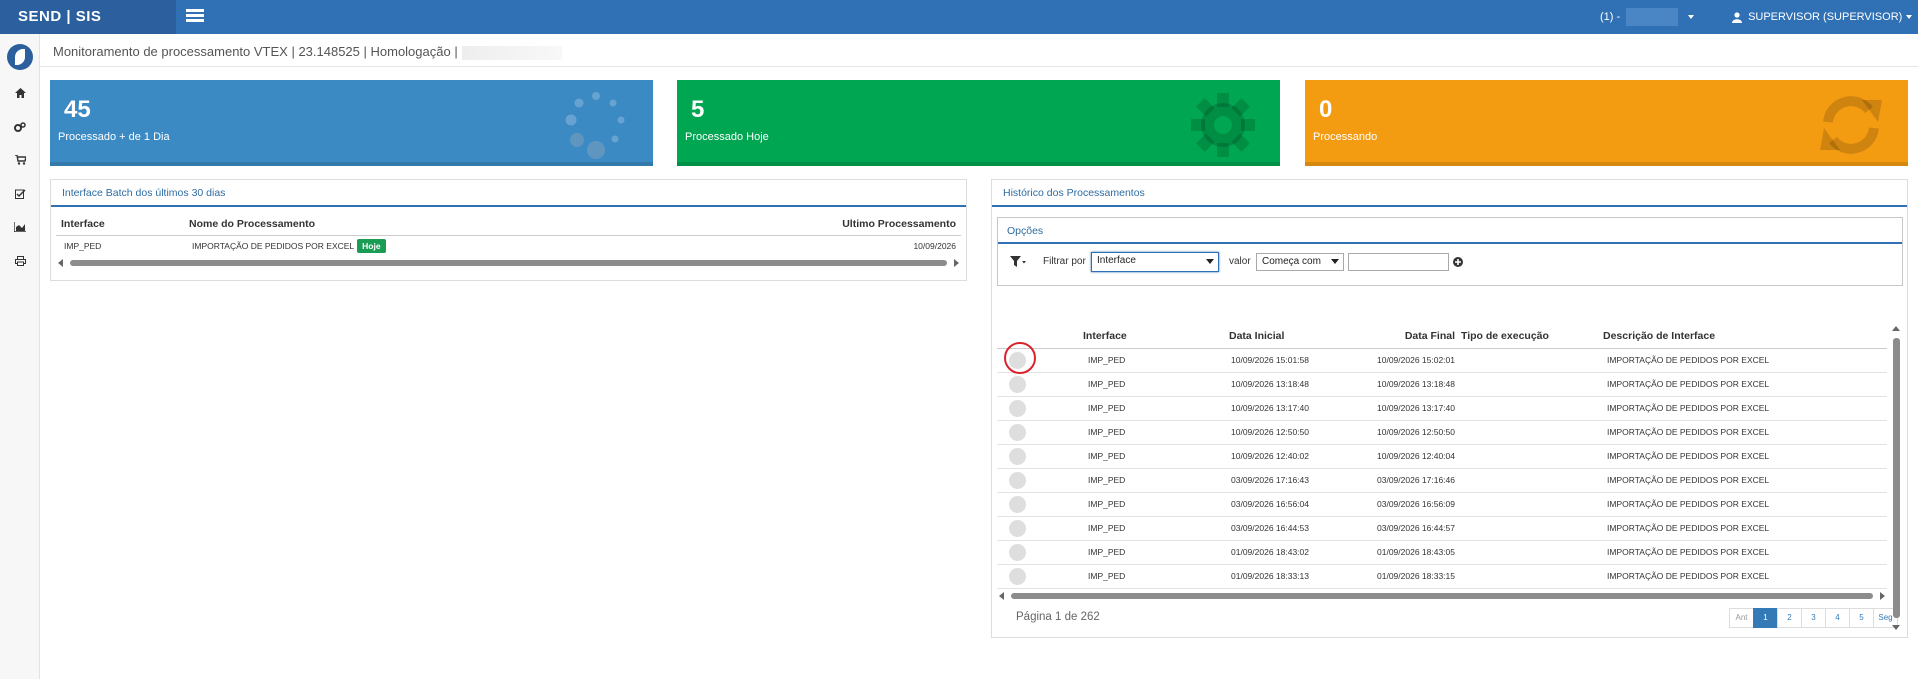 The height and width of the screenshot is (679, 1918). Describe the element at coordinates (1303, 504) in the screenshot. I see `cell-start-date: 03/09/2026 16:56:04` at that location.